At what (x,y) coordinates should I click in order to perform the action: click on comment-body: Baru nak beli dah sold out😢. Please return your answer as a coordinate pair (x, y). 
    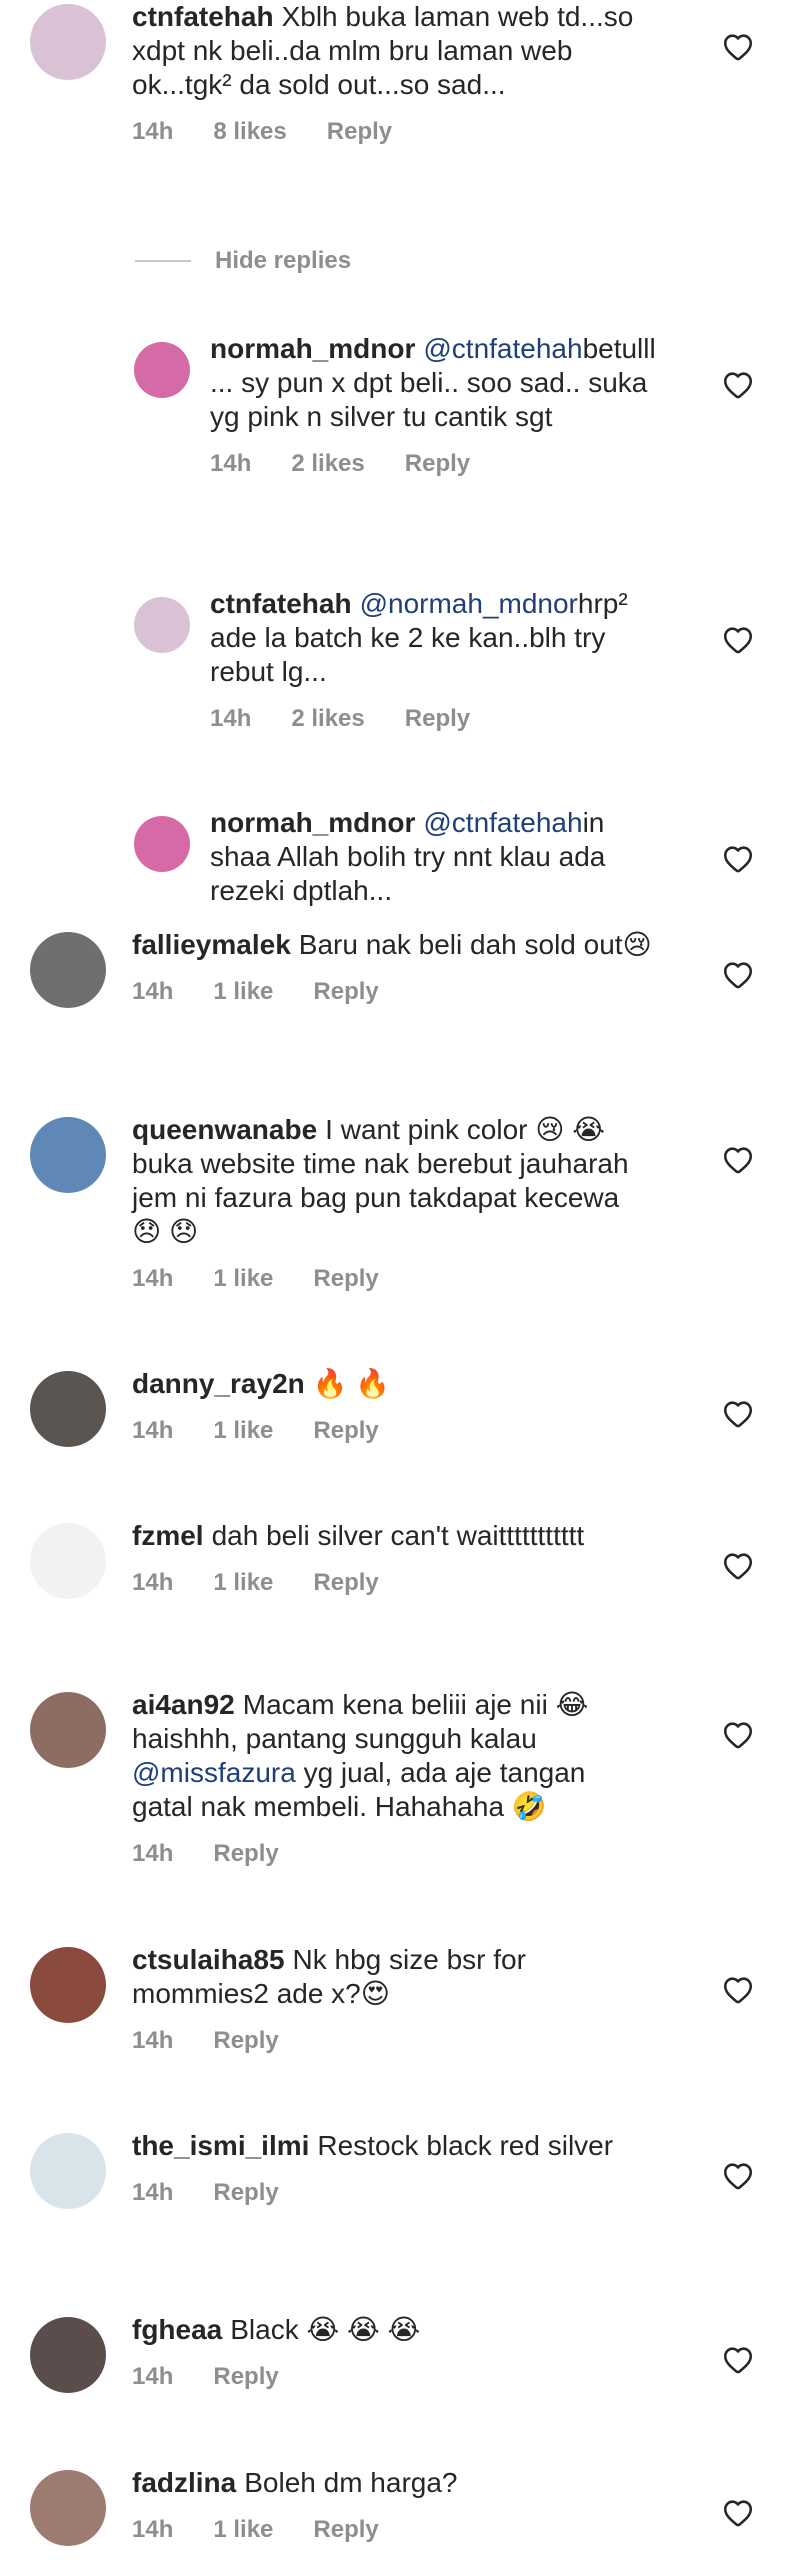
    Looking at the image, I should click on (475, 944).